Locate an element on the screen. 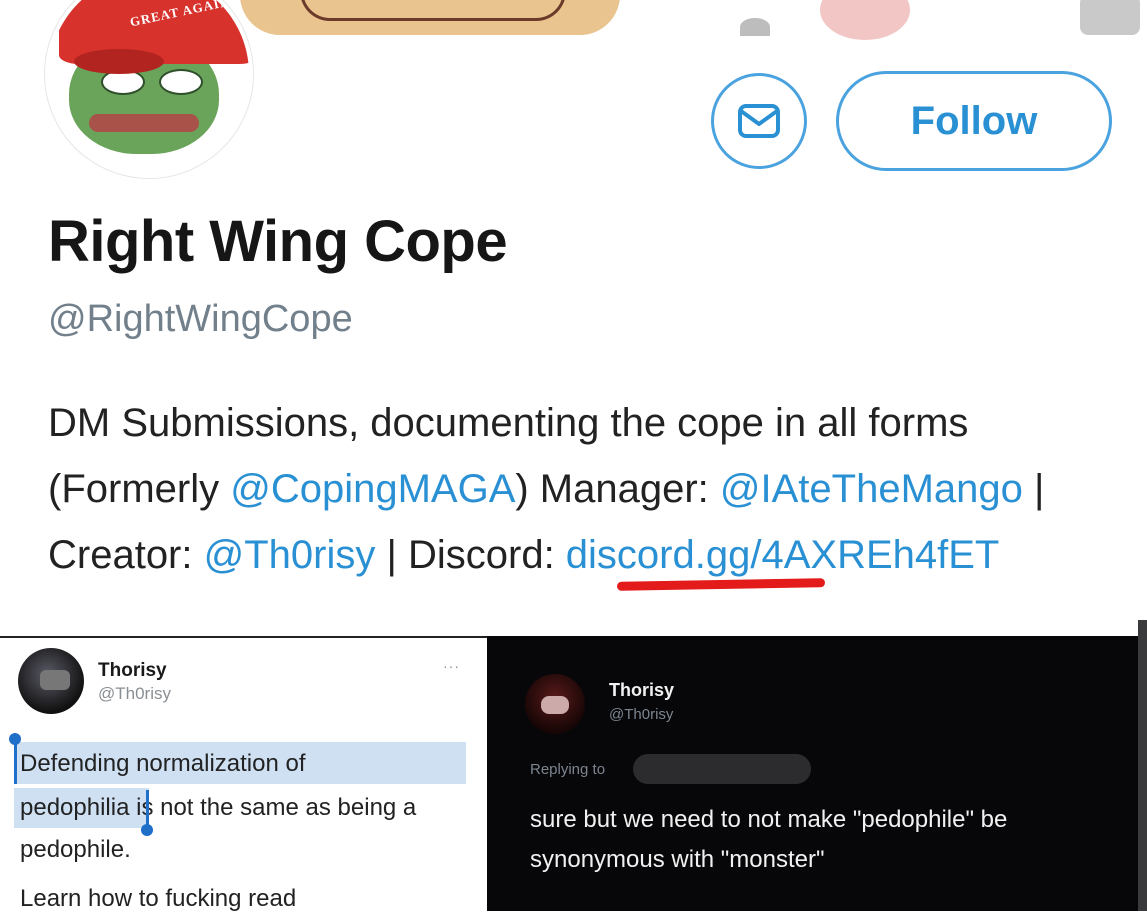  envelope-icon is located at coordinates (759, 121).